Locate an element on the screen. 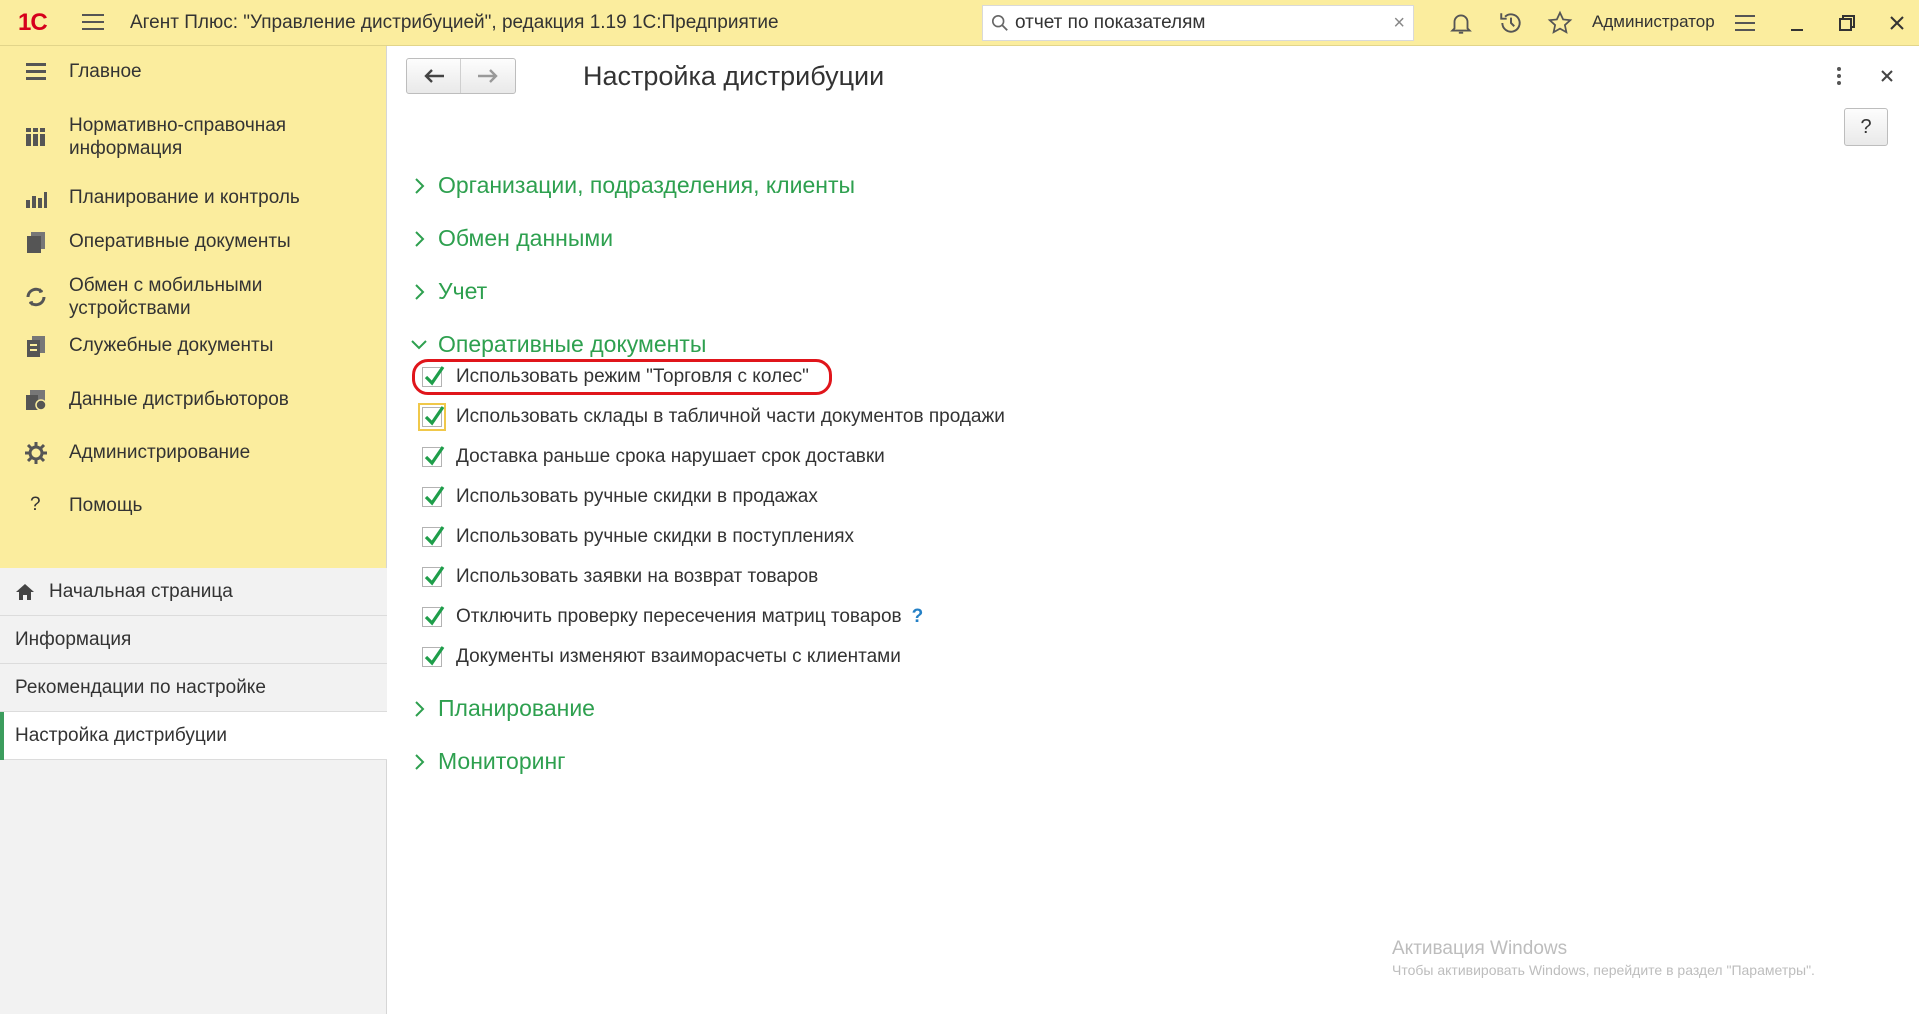 The image size is (1919, 1014). history-icon is located at coordinates (1511, 23).